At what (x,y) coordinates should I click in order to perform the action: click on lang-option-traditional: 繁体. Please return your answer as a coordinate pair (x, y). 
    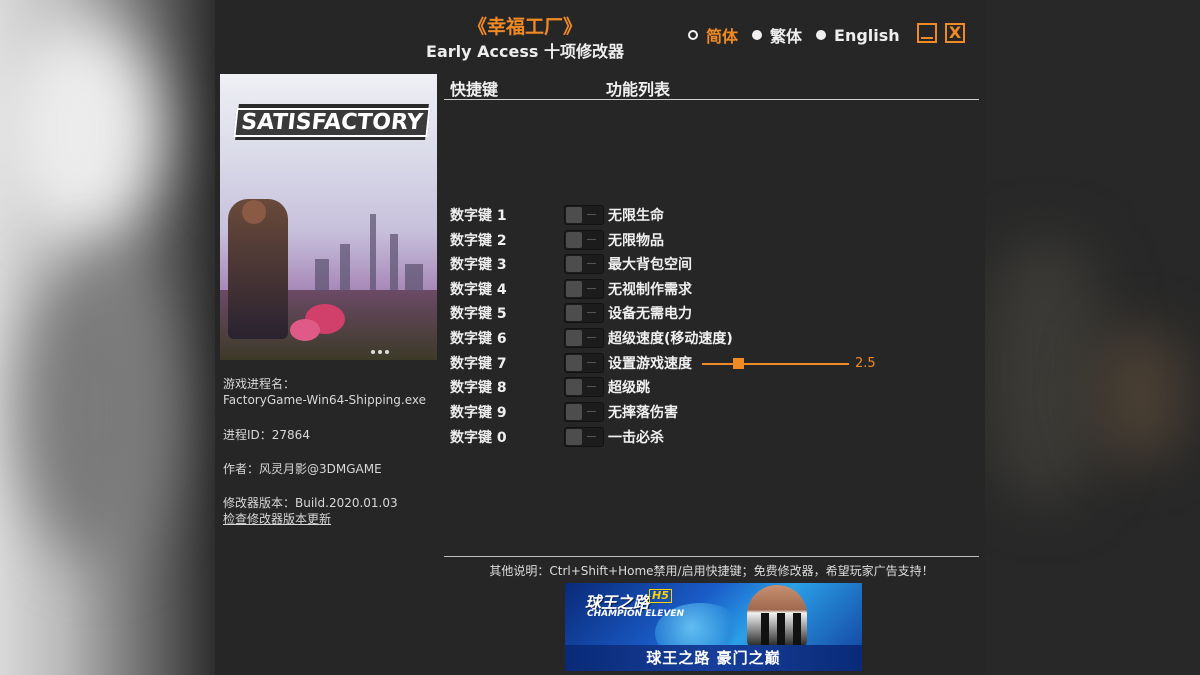
    Looking at the image, I should click on (777, 35).